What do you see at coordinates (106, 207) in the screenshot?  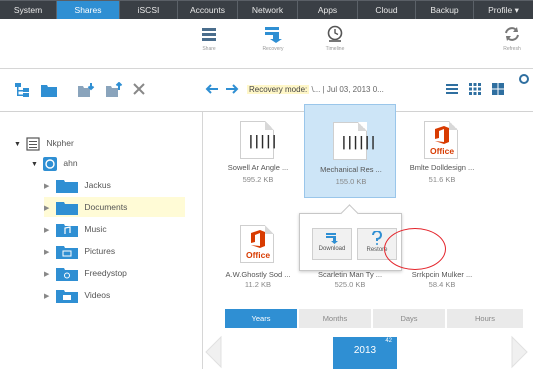 I see `tree-folder-label: Documents` at bounding box center [106, 207].